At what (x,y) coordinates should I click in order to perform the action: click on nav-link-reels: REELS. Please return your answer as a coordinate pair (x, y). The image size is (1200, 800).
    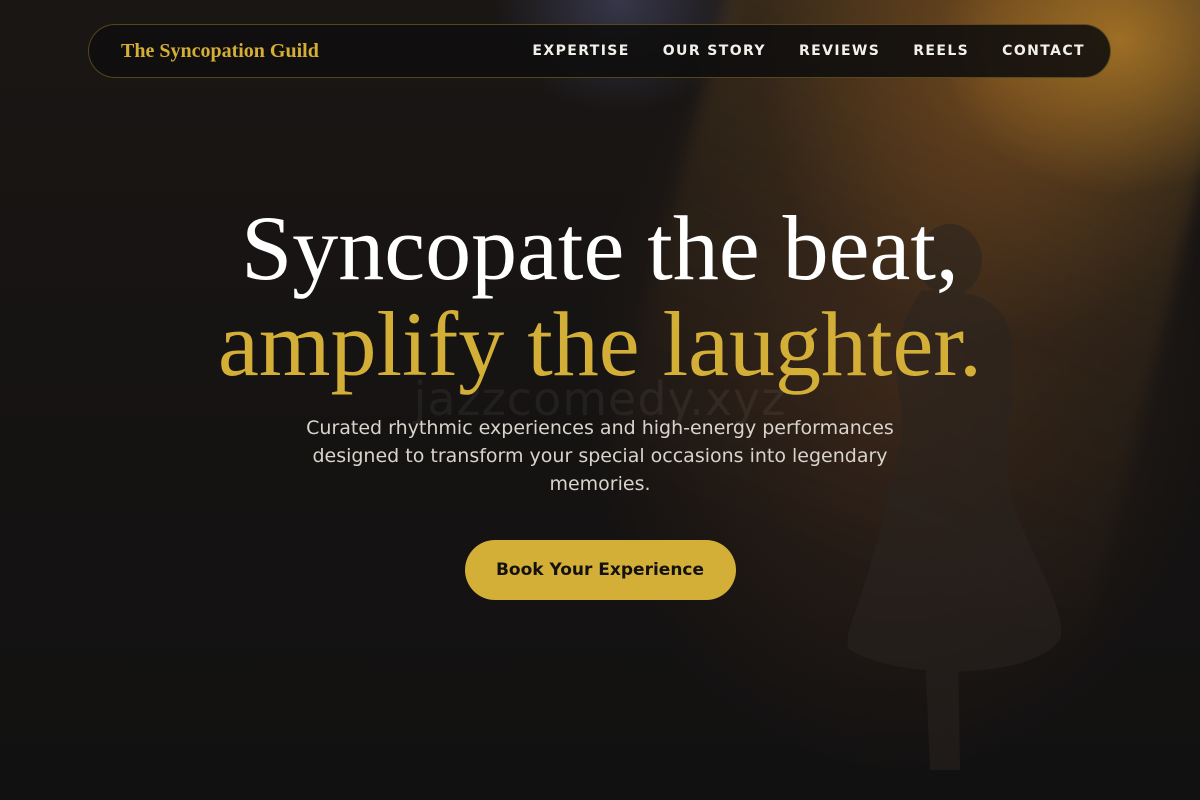
    Looking at the image, I should click on (941, 51).